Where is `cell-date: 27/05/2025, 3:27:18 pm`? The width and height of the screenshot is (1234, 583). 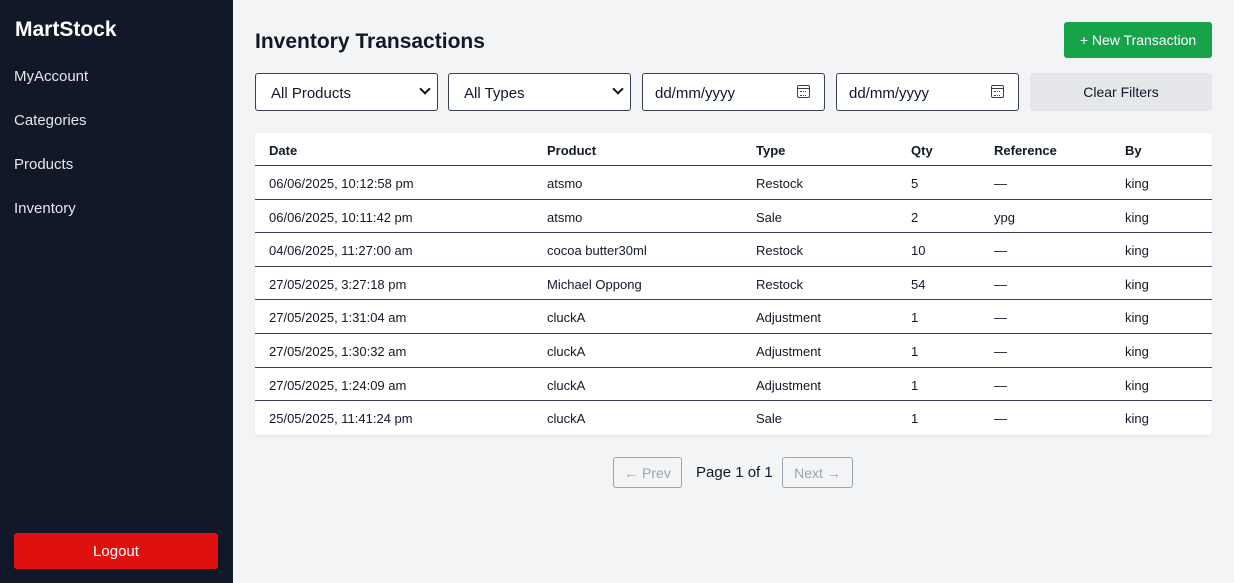 cell-date: 27/05/2025, 3:27:18 pm is located at coordinates (338, 284).